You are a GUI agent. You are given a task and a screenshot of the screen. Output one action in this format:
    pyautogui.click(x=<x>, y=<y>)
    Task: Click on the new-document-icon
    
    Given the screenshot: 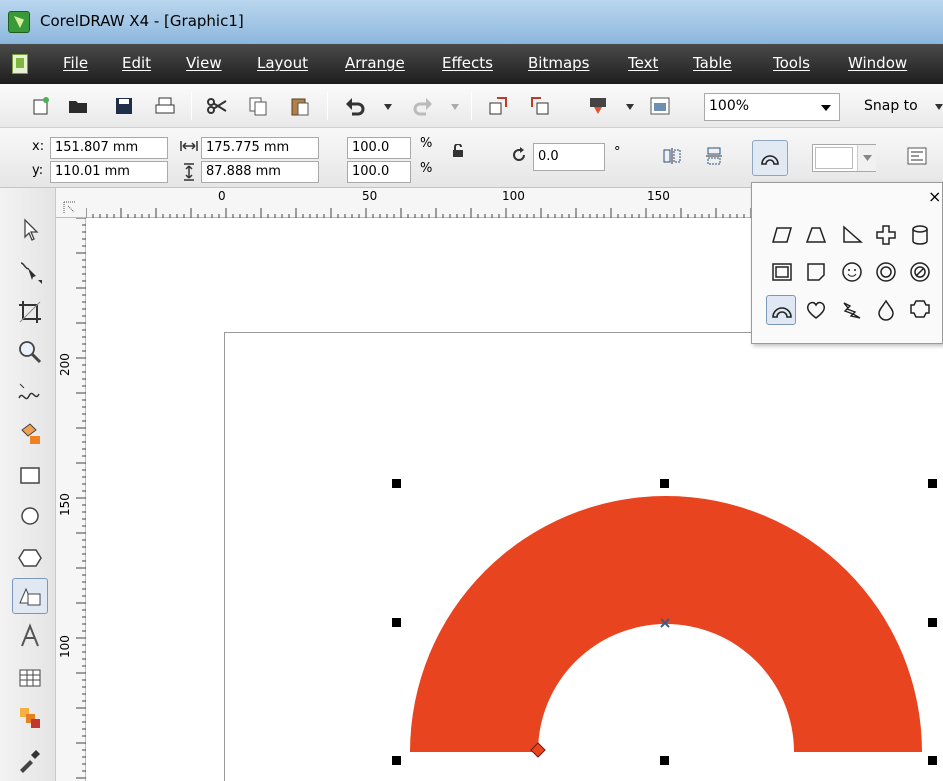 What is the action you would take?
    pyautogui.click(x=41, y=106)
    